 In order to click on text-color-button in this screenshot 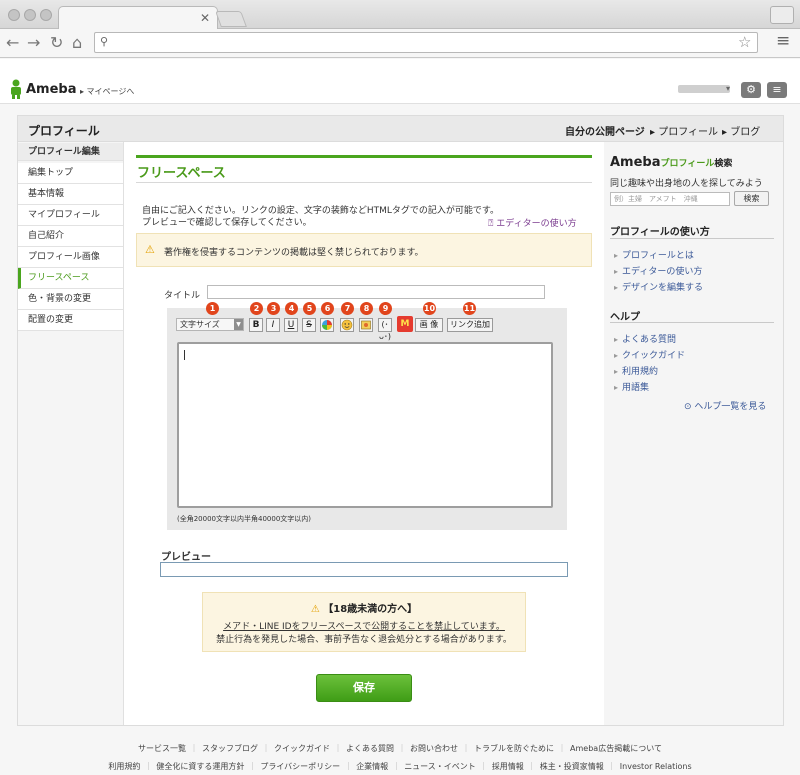, I will do `click(327, 325)`.